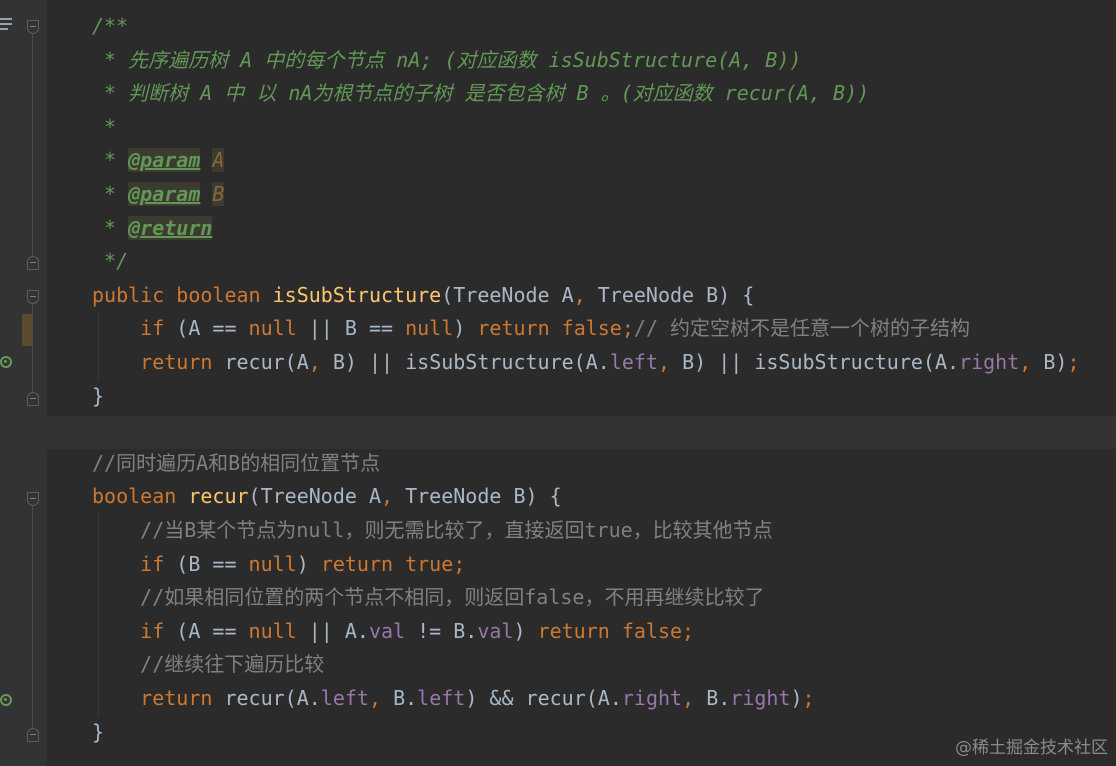 The width and height of the screenshot is (1116, 766). I want to click on token-kw: boolean, so click(140, 496).